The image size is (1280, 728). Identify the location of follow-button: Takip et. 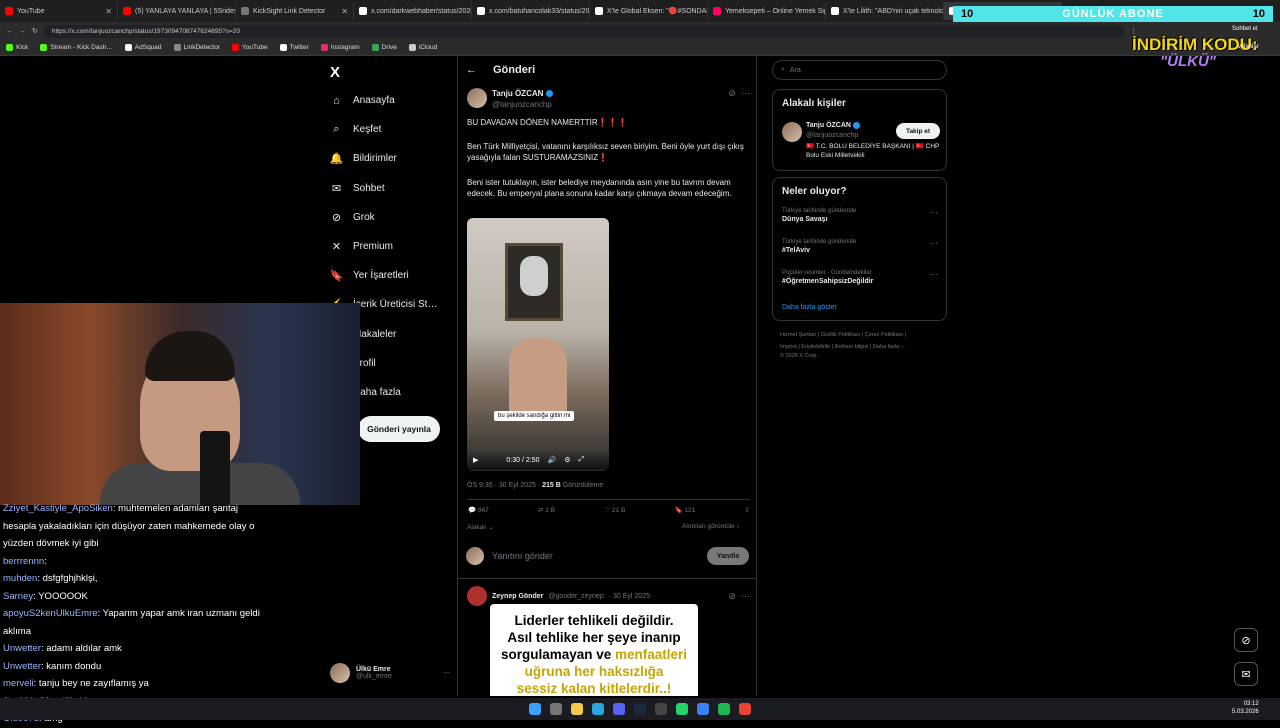
(918, 131).